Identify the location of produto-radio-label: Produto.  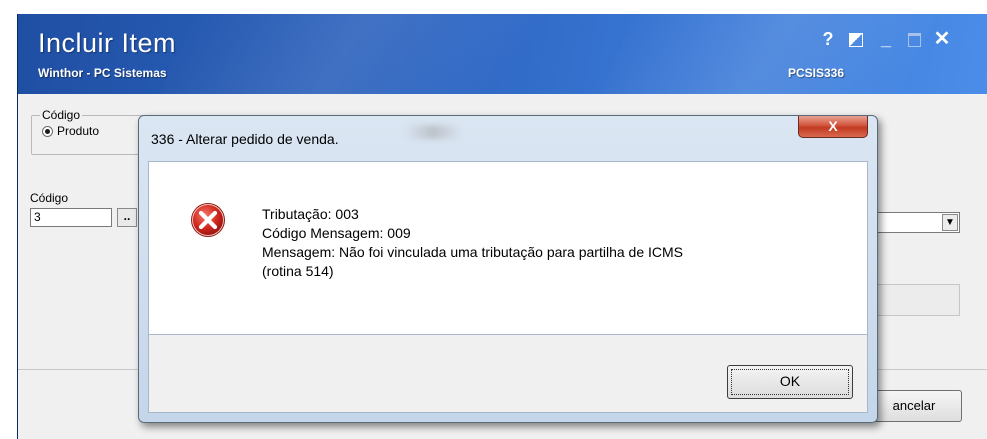
(78, 131).